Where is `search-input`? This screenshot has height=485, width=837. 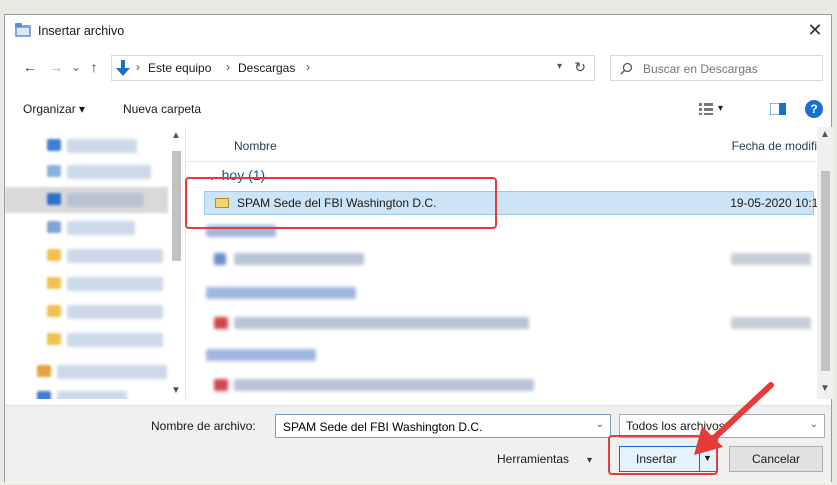
search-input is located at coordinates (728, 69).